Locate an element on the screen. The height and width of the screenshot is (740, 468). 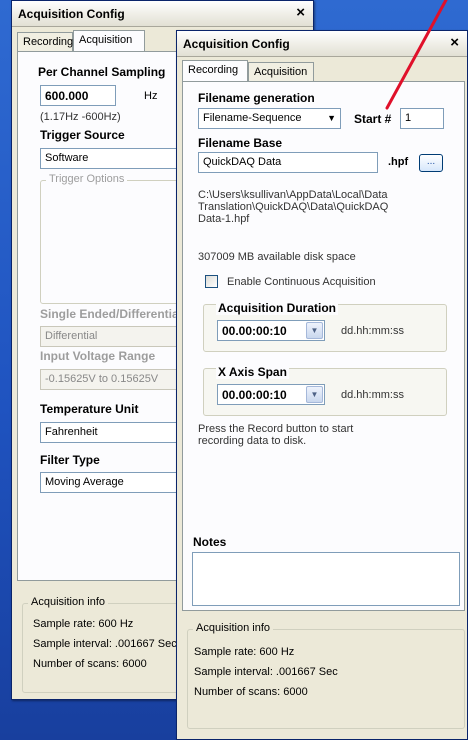
file-path-line-1: C:\Users\ksullivan\AppData\Local\Data is located at coordinates (293, 195).